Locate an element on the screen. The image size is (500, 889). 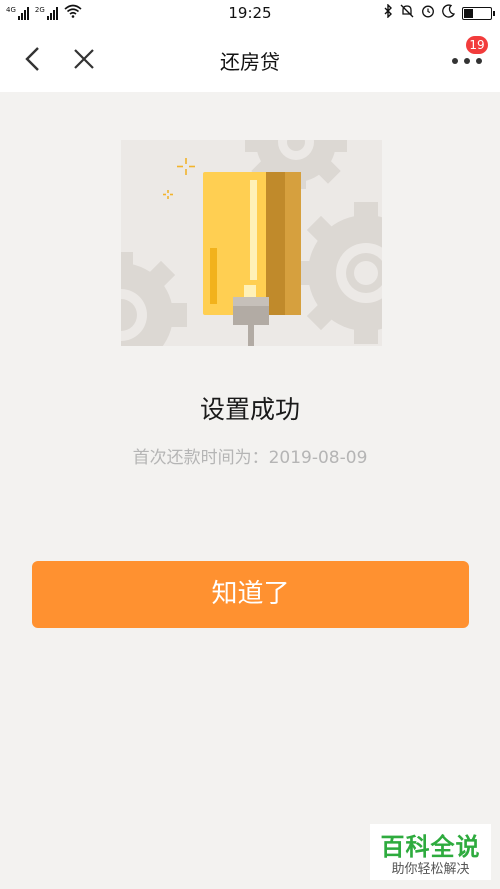
close-icon is located at coordinates (84, 59).